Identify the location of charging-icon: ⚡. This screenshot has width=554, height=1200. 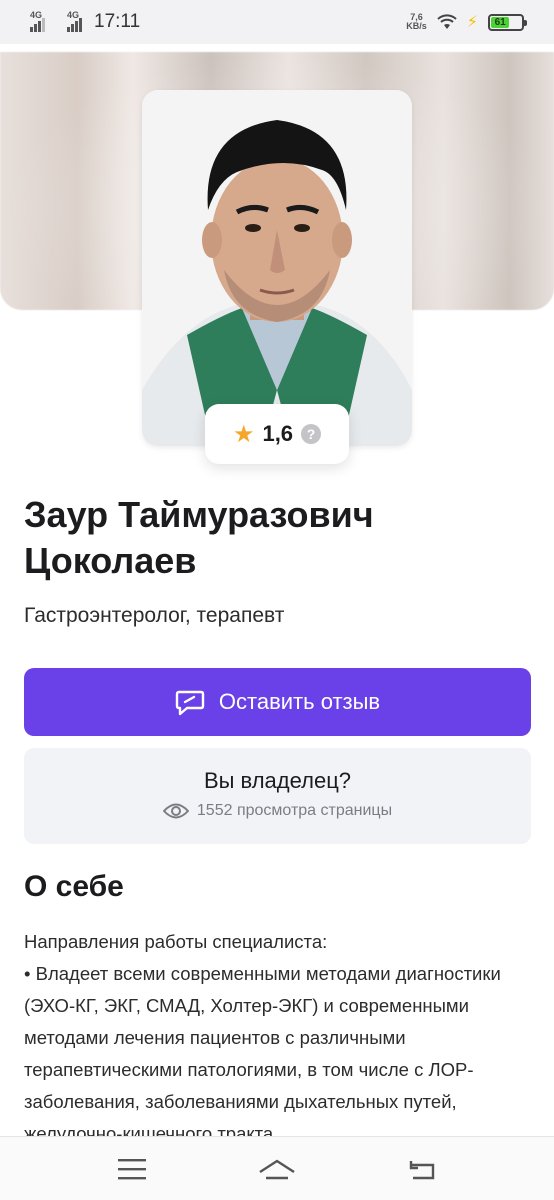
(472, 22).